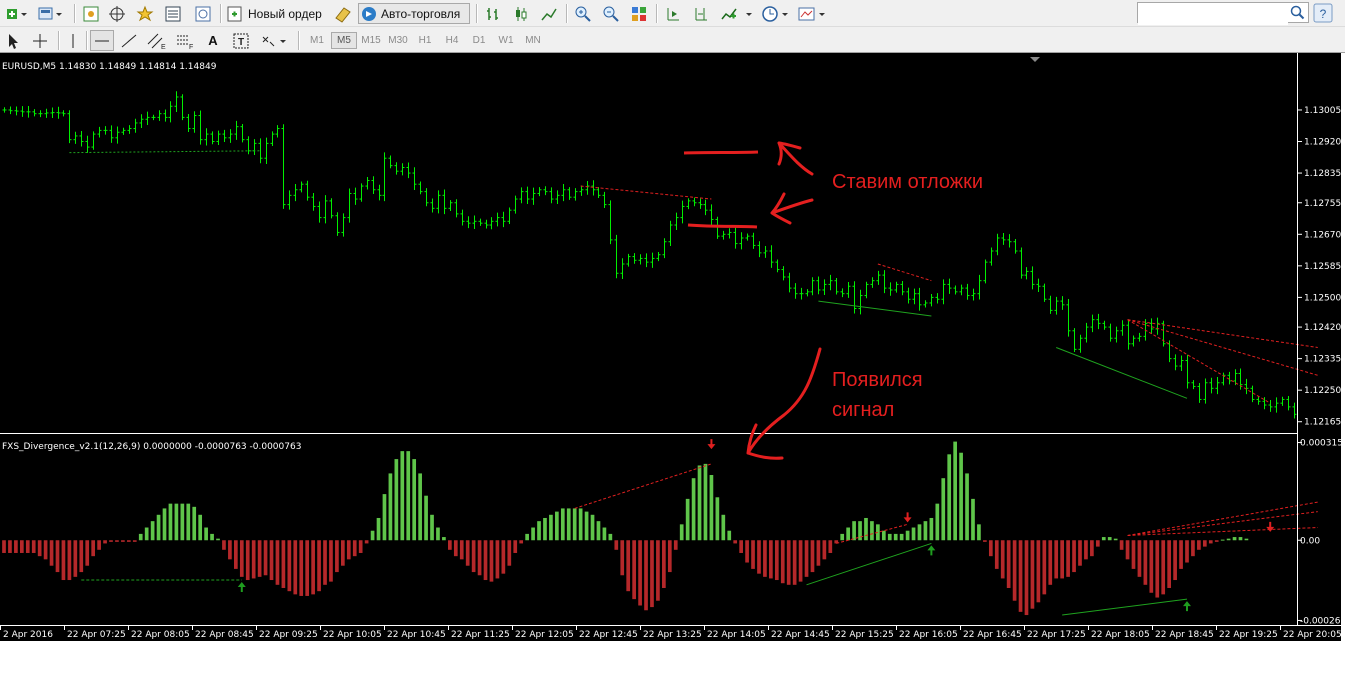 The image size is (1345, 680). What do you see at coordinates (506, 40) in the screenshot?
I see `timeframe-w1: W1` at bounding box center [506, 40].